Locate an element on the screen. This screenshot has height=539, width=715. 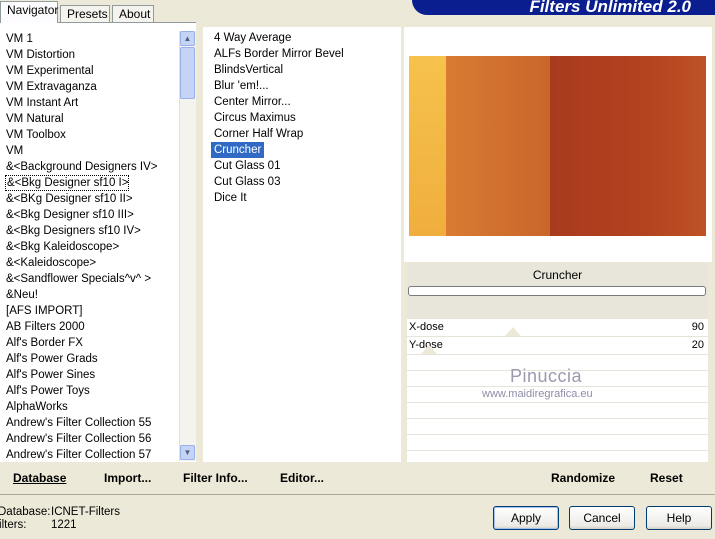
filter-item: 4 Way Average is located at coordinates (252, 38).